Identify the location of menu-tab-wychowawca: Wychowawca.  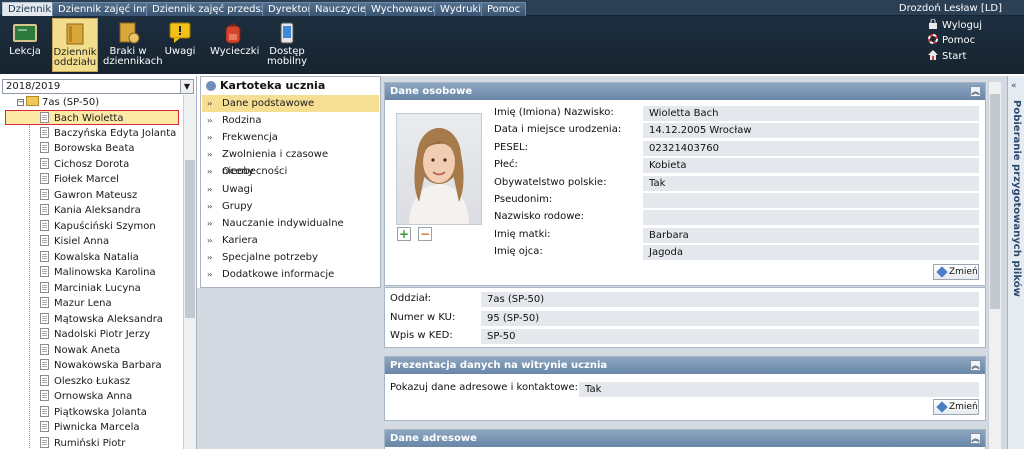
(405, 9).